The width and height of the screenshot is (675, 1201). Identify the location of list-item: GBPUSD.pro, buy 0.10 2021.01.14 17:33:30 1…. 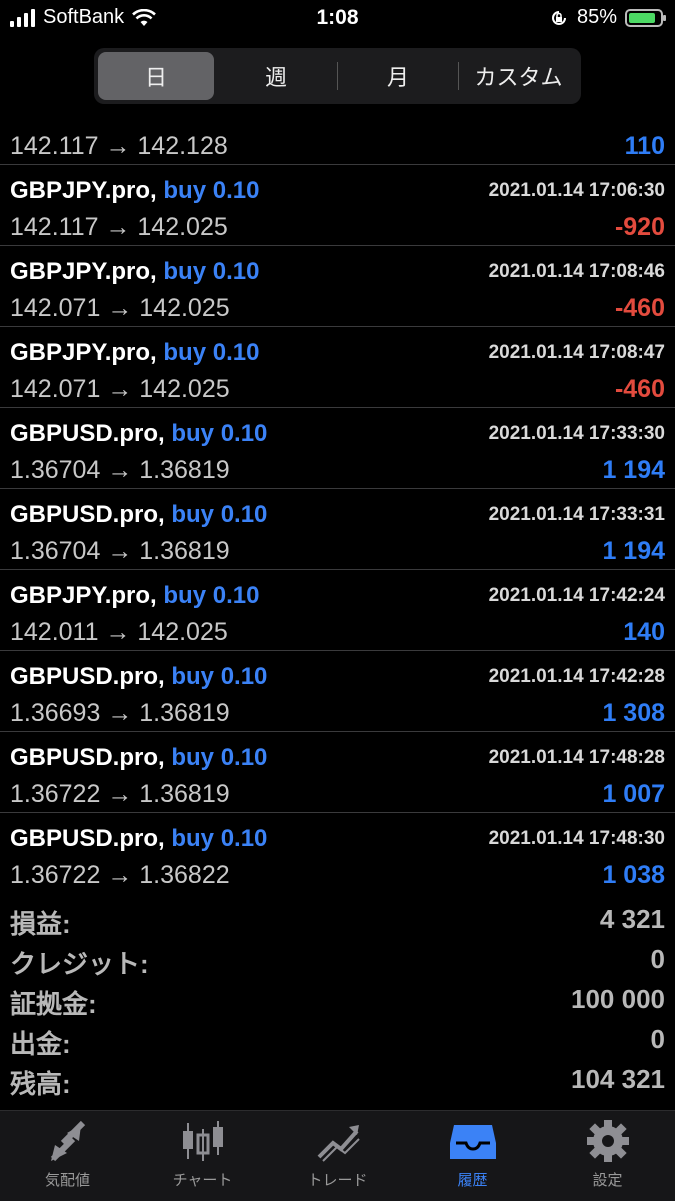
(337, 448).